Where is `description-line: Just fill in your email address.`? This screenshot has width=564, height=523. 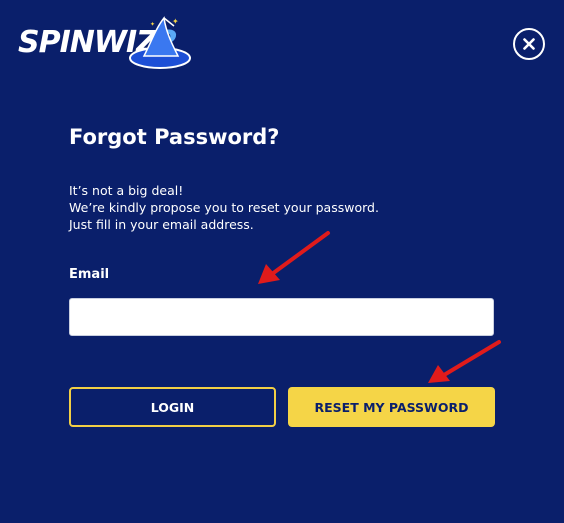 description-line: Just fill in your email address. is located at coordinates (161, 224).